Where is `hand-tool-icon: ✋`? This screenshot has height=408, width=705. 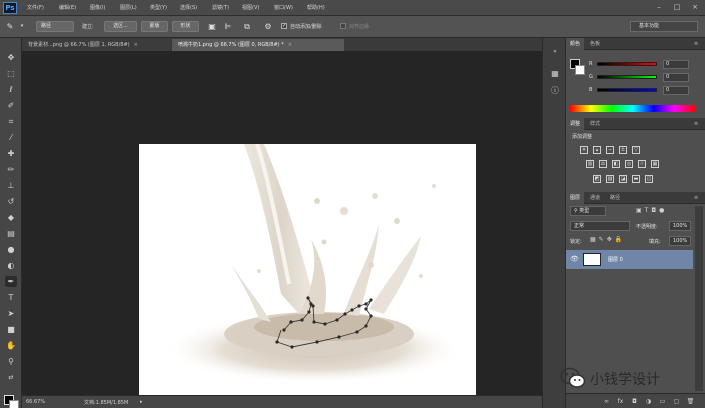 hand-tool-icon: ✋ is located at coordinates (11, 345).